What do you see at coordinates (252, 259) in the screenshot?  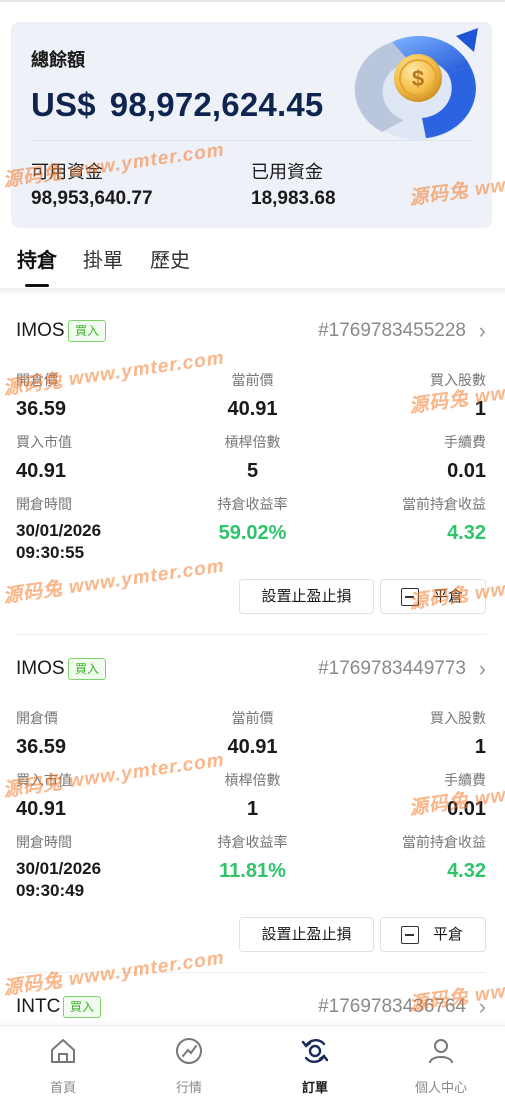 I see `position-tabs: 持倉 掛單 歷史` at bounding box center [252, 259].